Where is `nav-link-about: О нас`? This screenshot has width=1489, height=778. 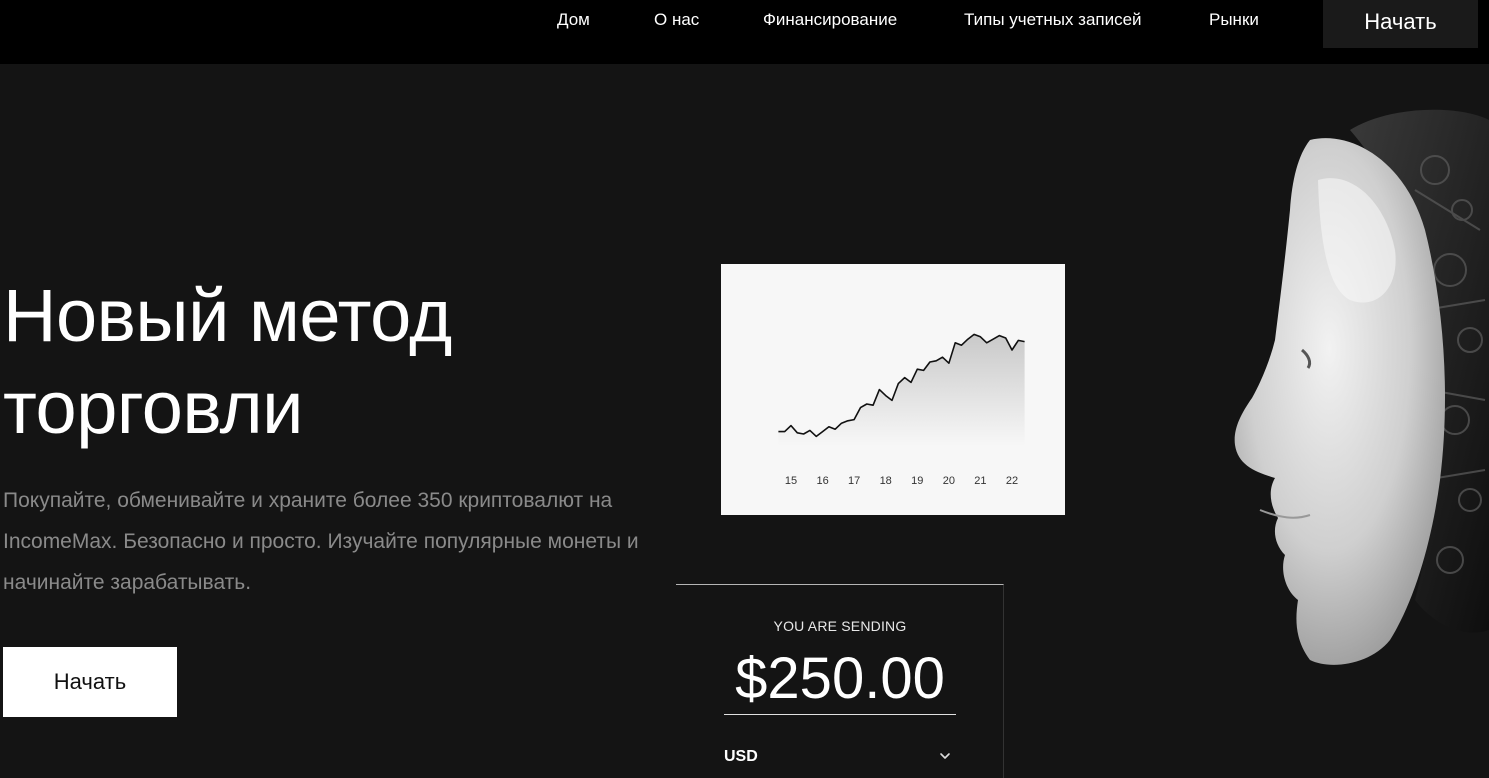 nav-link-about: О нас is located at coordinates (676, 20).